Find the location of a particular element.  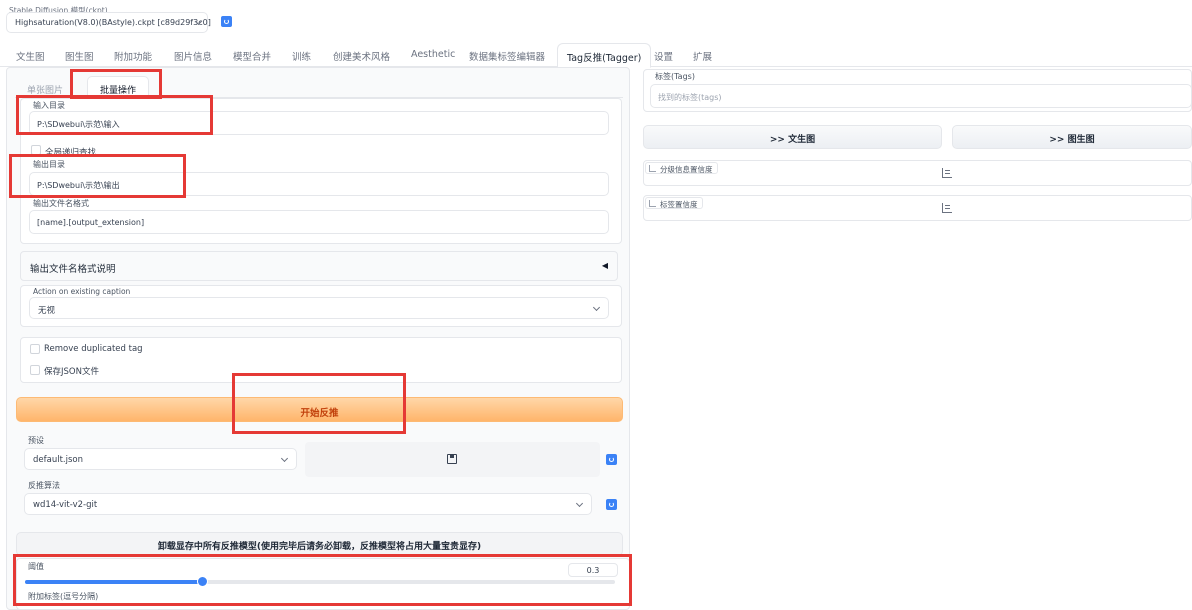

highlight-input-dir is located at coordinates (114, 115).